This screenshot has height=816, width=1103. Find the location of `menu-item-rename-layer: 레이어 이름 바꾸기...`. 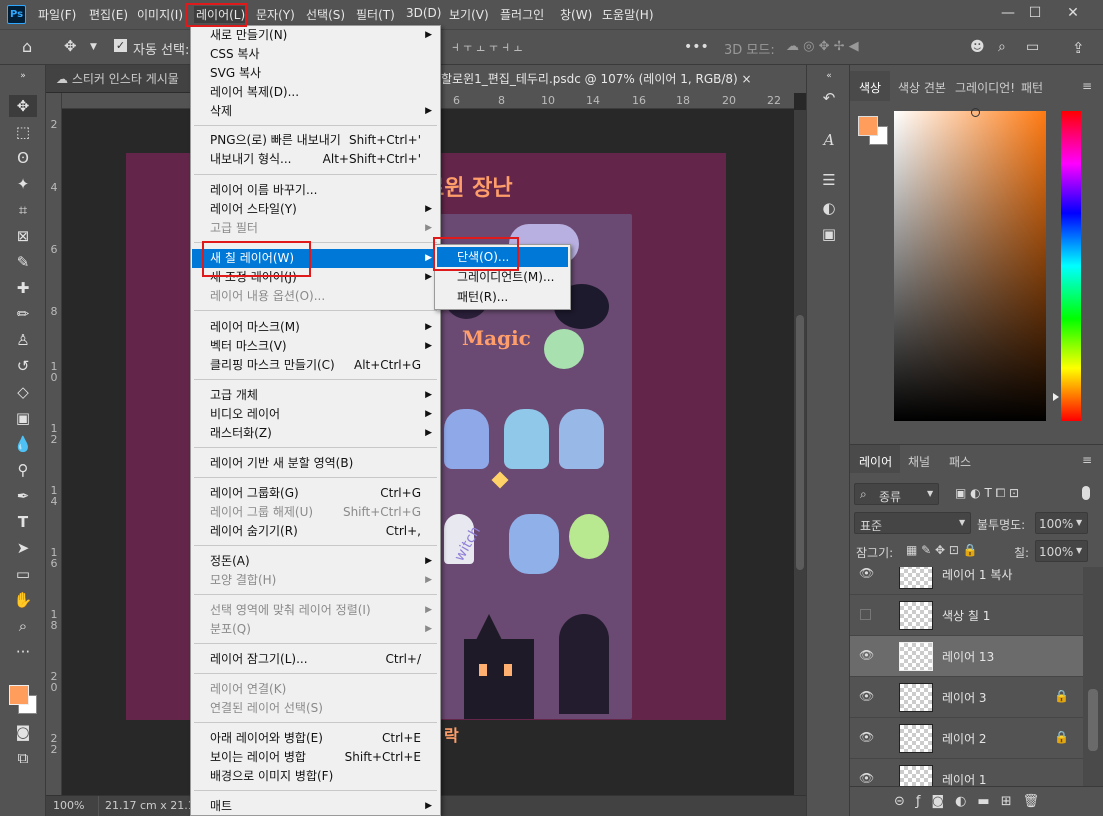

menu-item-rename-layer: 레이어 이름 바꾸기... is located at coordinates (315, 190).